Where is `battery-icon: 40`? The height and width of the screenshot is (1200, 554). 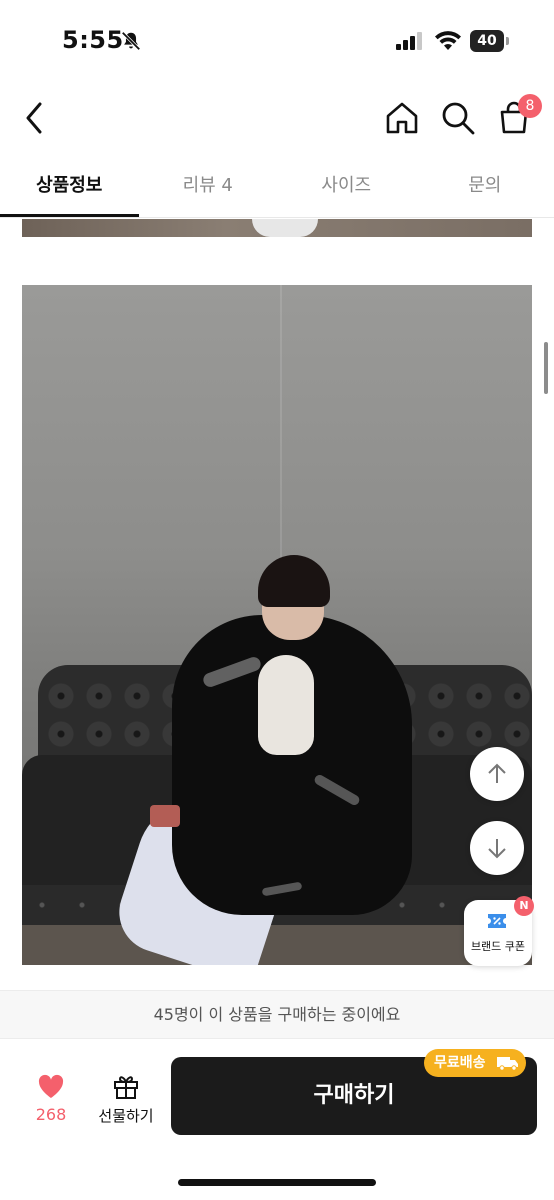 battery-icon: 40 is located at coordinates (490, 41).